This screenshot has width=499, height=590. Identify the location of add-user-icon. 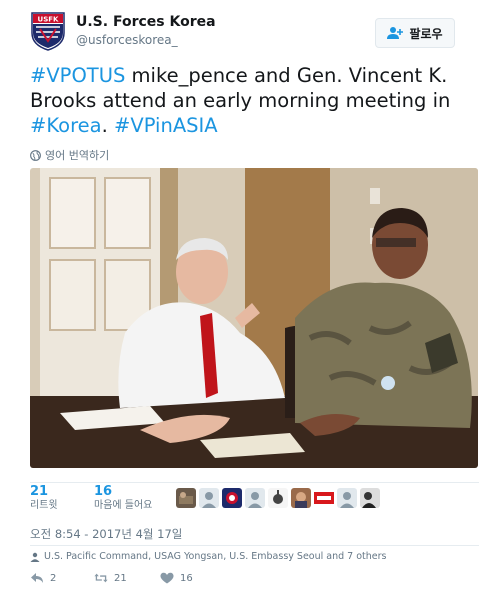
(395, 33).